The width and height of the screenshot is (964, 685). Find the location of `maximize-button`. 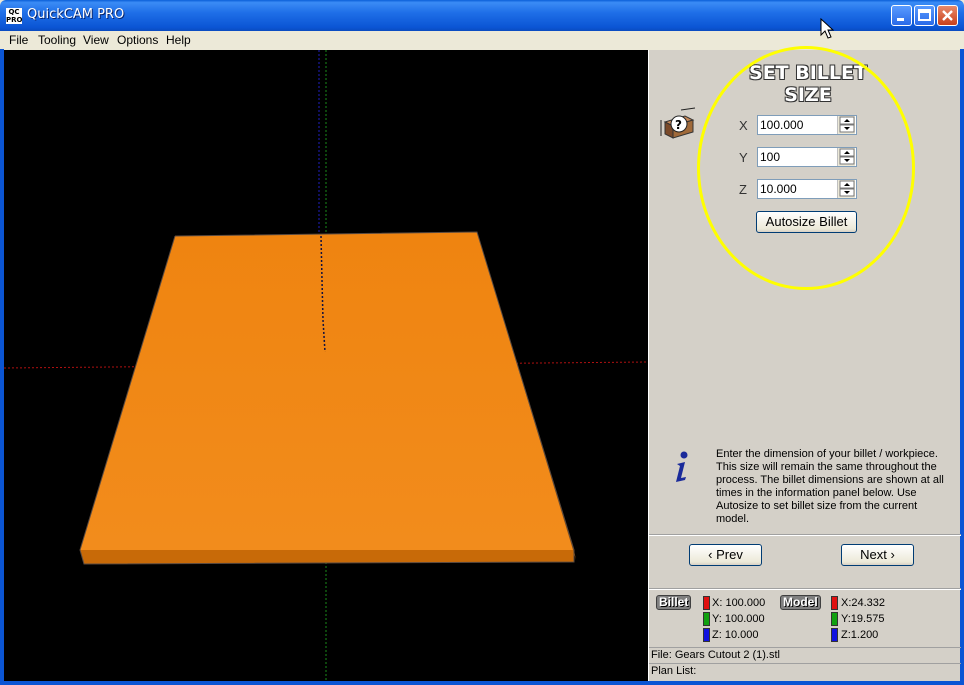

maximize-button is located at coordinates (924, 15).